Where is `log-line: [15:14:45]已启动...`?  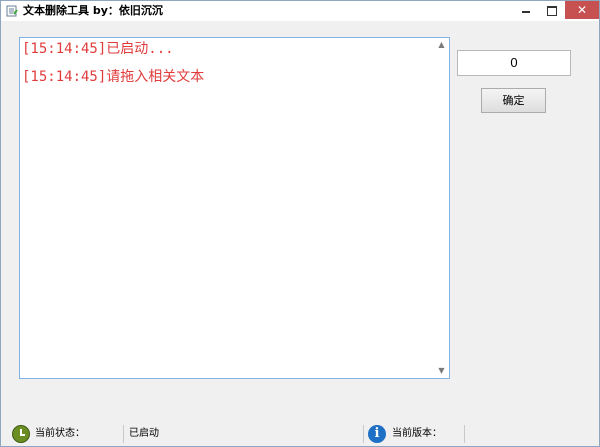
log-line: [15:14:45]已启动... is located at coordinates (98, 49).